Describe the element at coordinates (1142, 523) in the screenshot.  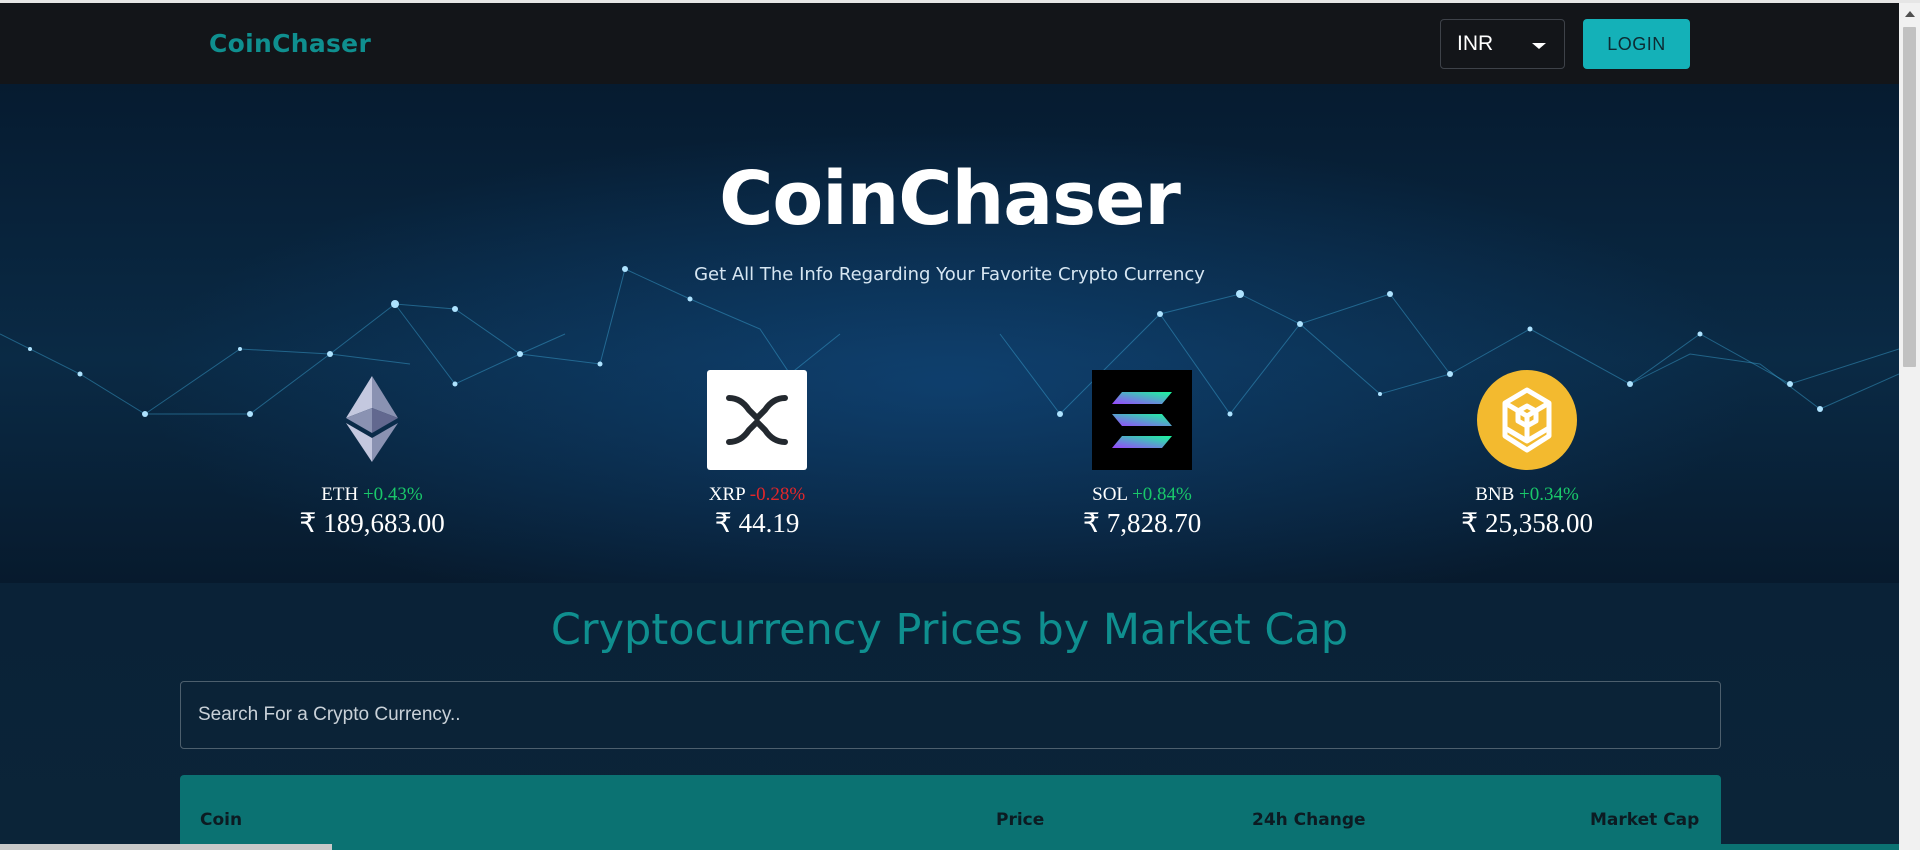
I see `coin-price: ₹ 7,828.70` at that location.